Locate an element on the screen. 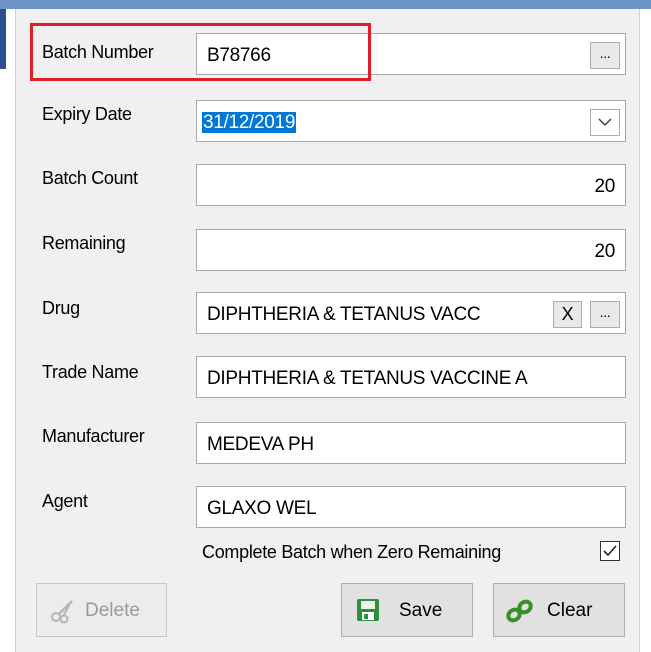 The width and height of the screenshot is (651, 652). delete-button-label: Delete is located at coordinates (112, 610).